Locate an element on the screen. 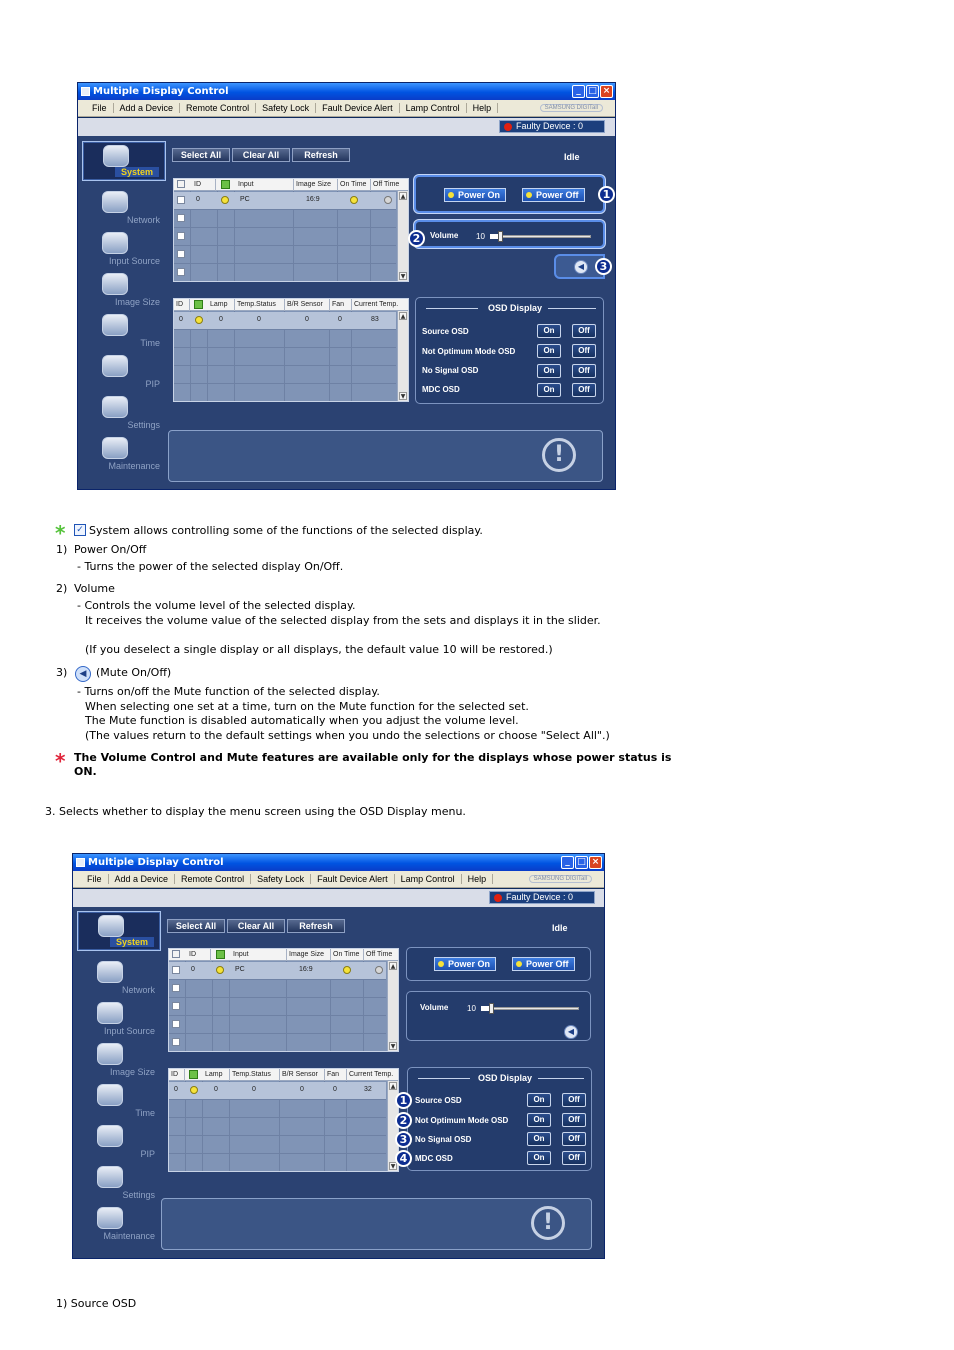 The image size is (954, 1350). table-row: 0 0 0 0 0 32 is located at coordinates (277, 1091).